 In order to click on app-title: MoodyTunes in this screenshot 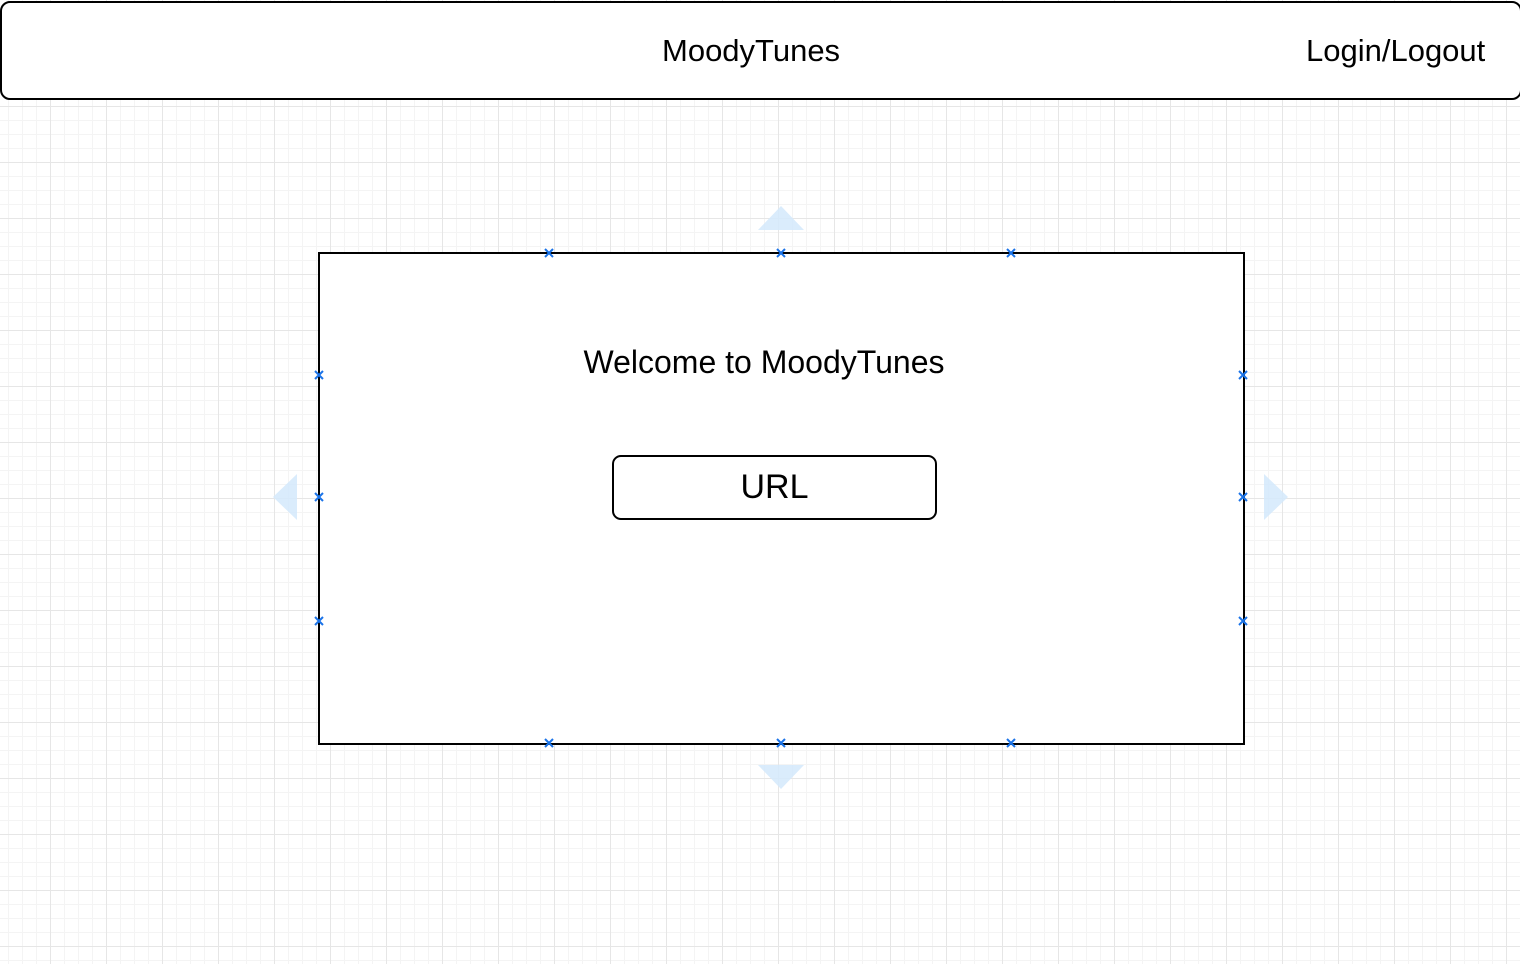, I will do `click(751, 50)`.